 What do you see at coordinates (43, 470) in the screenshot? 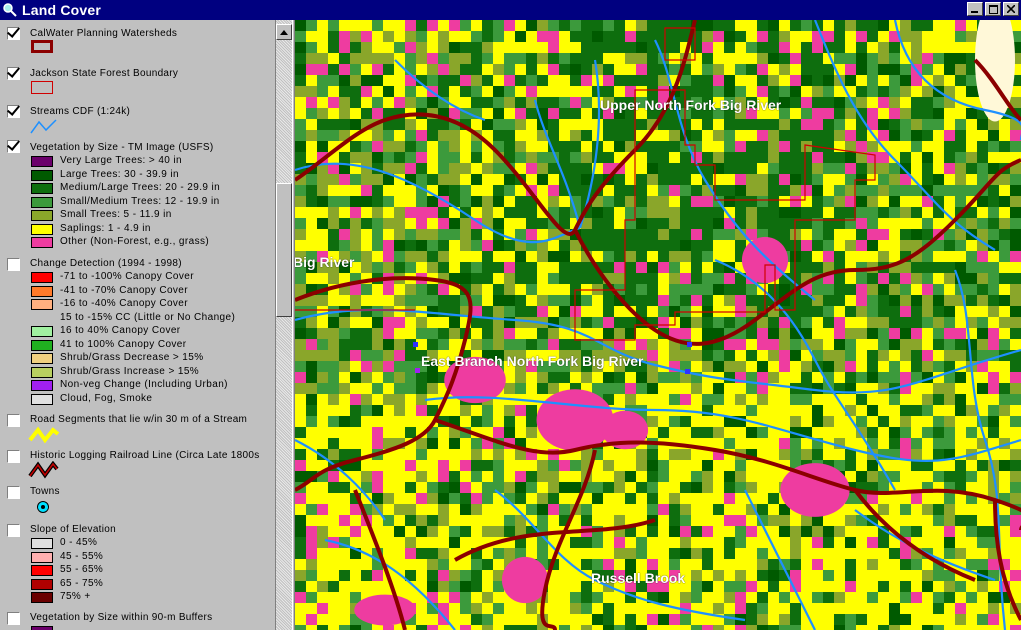
I see `railroad-zigzag-icon` at bounding box center [43, 470].